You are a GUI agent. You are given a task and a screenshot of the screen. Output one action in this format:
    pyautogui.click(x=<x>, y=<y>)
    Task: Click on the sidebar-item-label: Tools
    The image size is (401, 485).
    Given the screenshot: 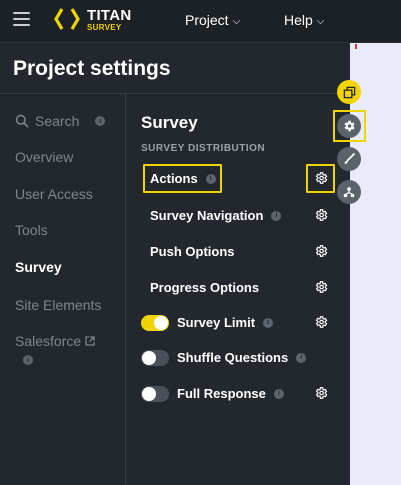 What is the action you would take?
    pyautogui.click(x=31, y=230)
    